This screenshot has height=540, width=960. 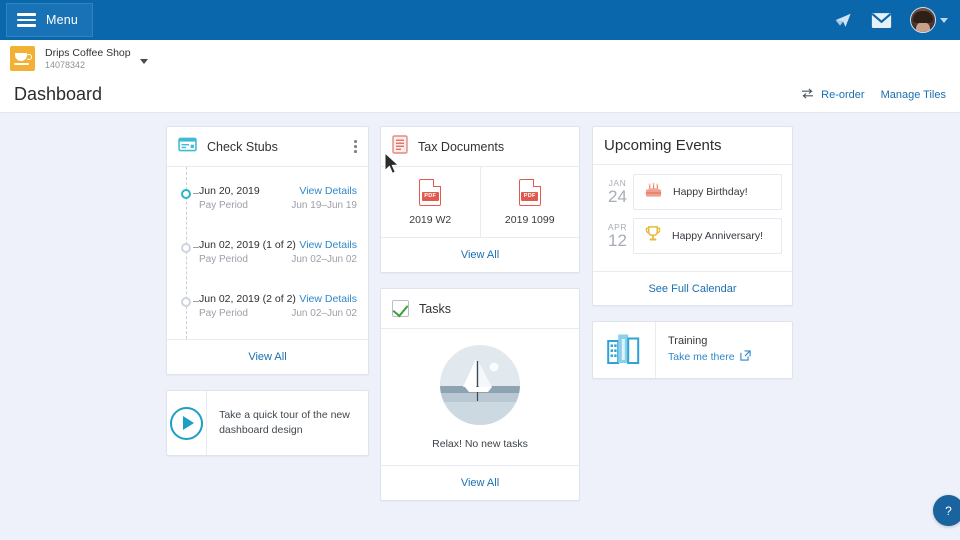 I want to click on check-stubs-view-all-link: View All, so click(x=267, y=357).